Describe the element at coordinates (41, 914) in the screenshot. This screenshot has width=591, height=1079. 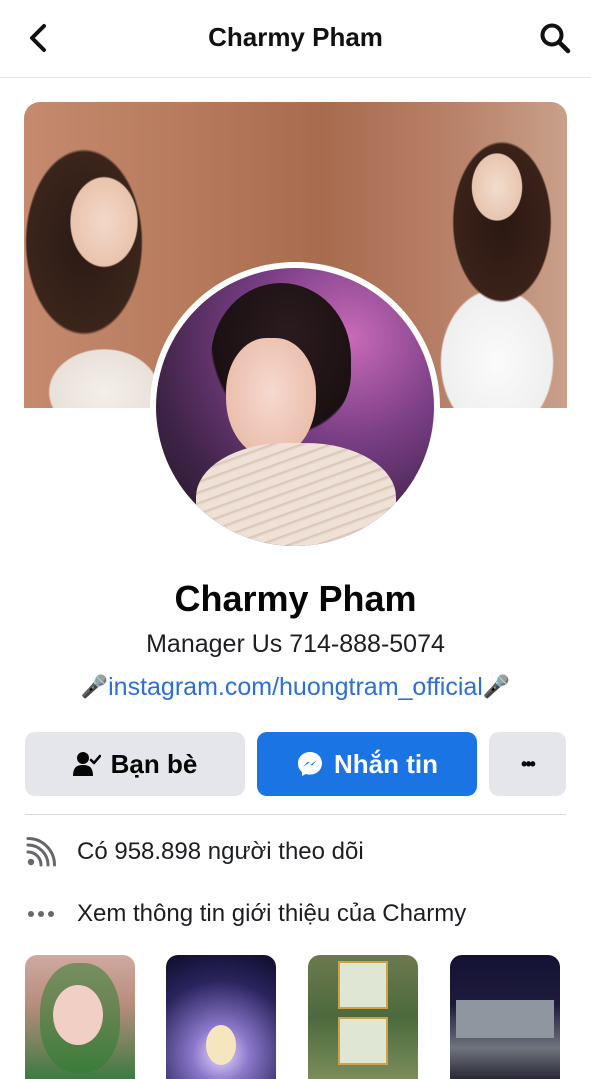
I see `ellipsis-icon` at that location.